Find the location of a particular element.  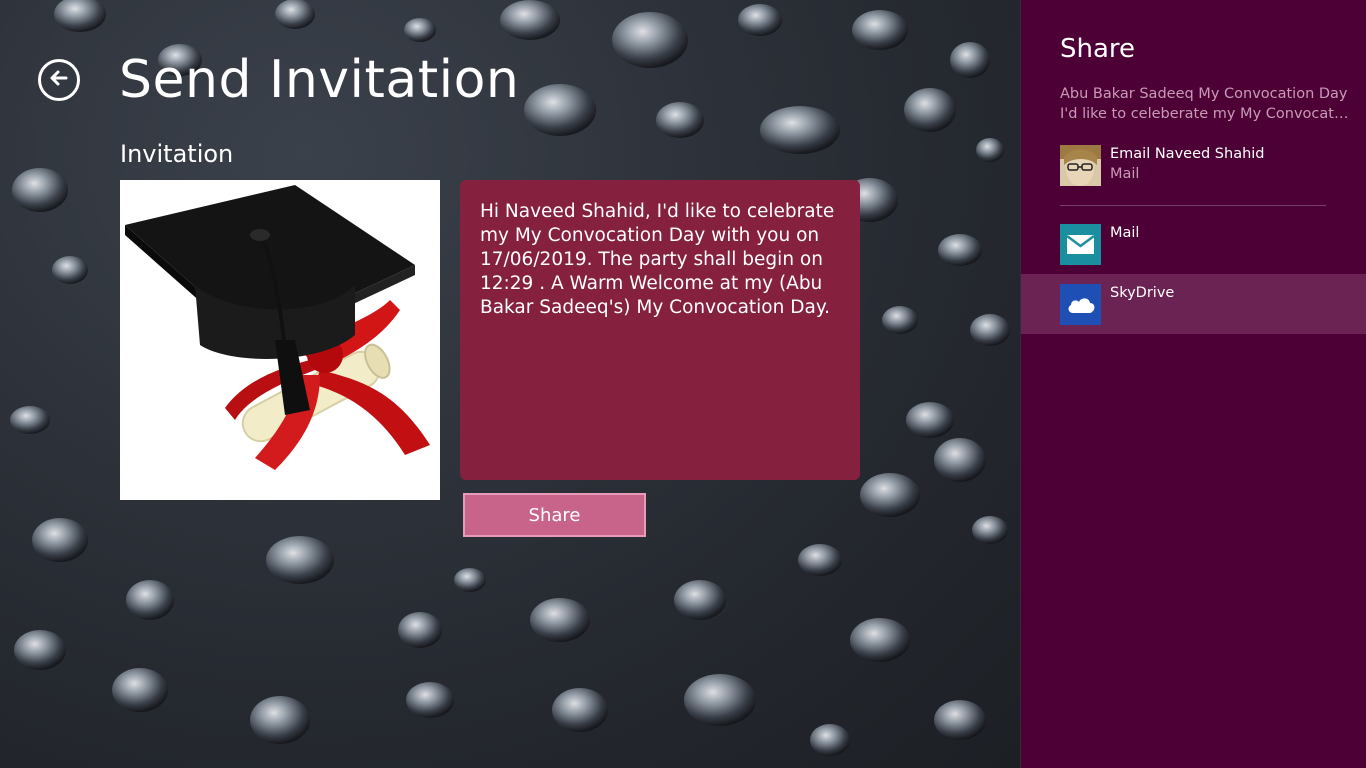

contact-title: Email Naveed Shahid is located at coordinates (1187, 154).